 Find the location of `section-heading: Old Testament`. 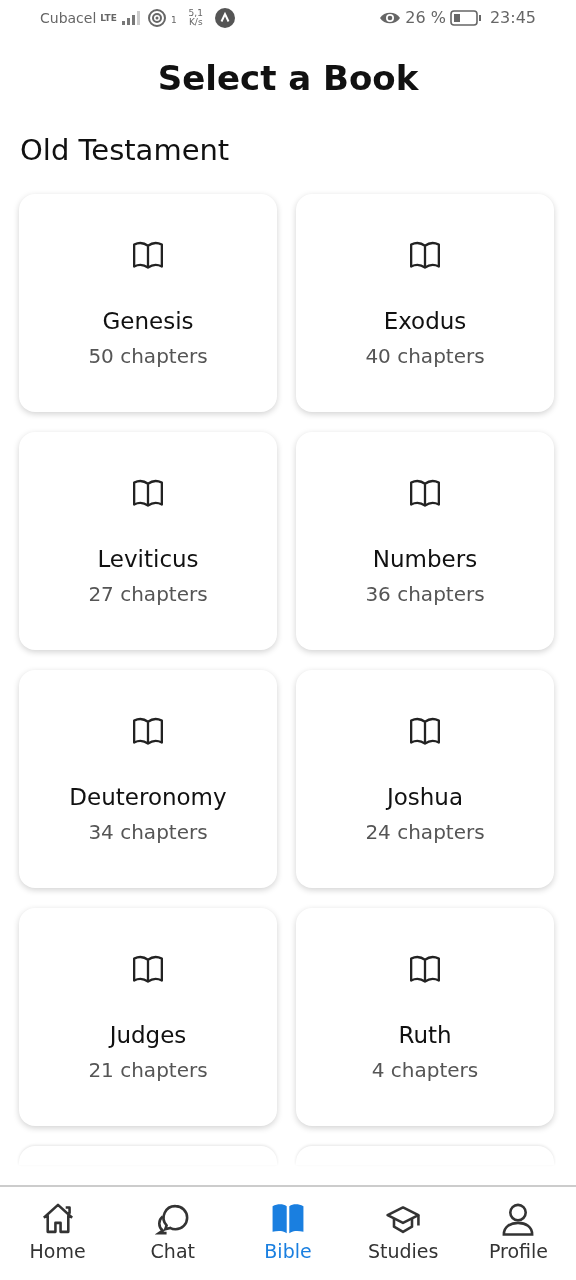

section-heading: Old Testament is located at coordinates (125, 150).